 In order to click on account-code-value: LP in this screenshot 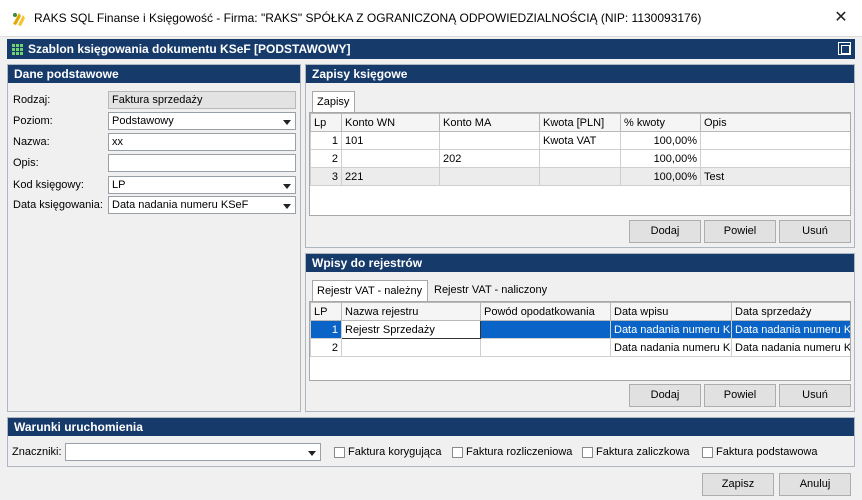, I will do `click(119, 185)`.